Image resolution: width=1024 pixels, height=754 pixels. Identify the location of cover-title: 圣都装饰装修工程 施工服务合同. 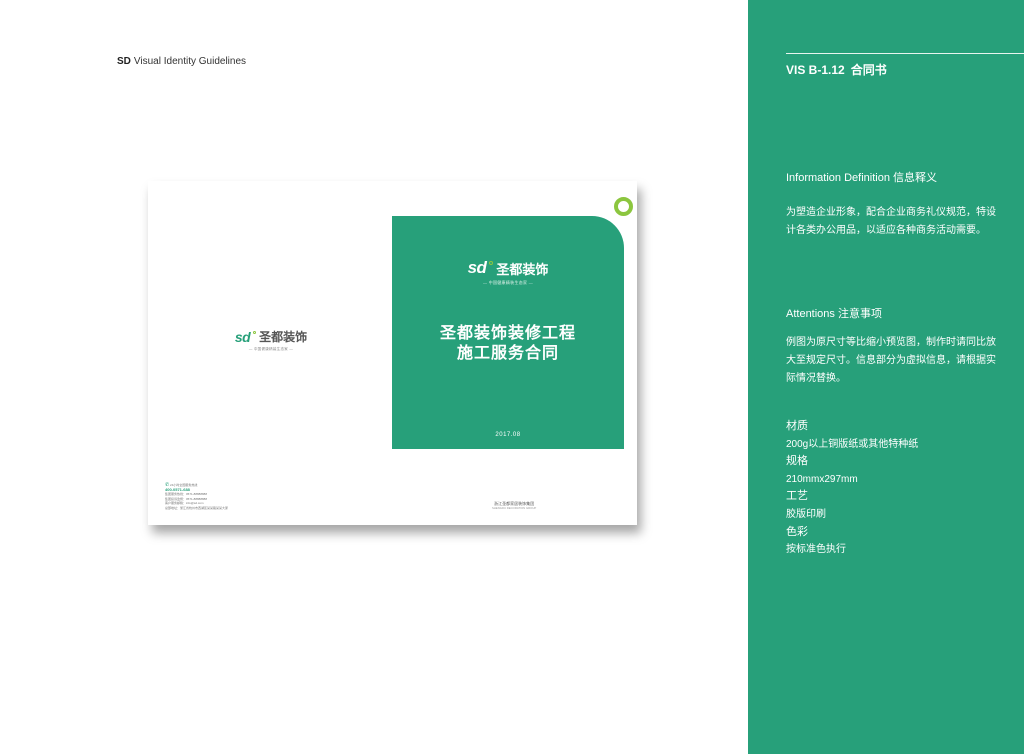
(508, 344).